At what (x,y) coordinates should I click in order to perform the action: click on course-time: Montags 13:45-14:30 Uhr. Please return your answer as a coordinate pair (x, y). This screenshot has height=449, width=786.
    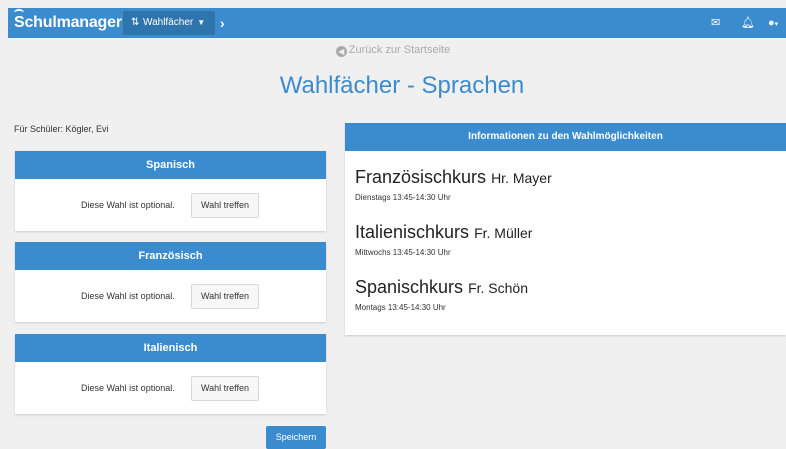
    Looking at the image, I should click on (400, 307).